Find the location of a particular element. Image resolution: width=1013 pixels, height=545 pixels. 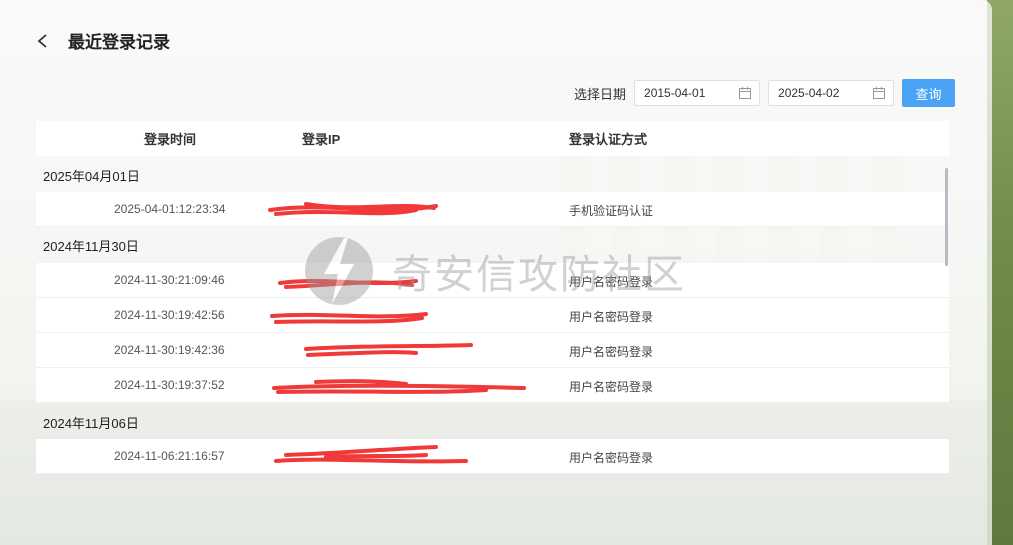

login-time: 2024-11-30:21:09:46 is located at coordinates (169, 280).